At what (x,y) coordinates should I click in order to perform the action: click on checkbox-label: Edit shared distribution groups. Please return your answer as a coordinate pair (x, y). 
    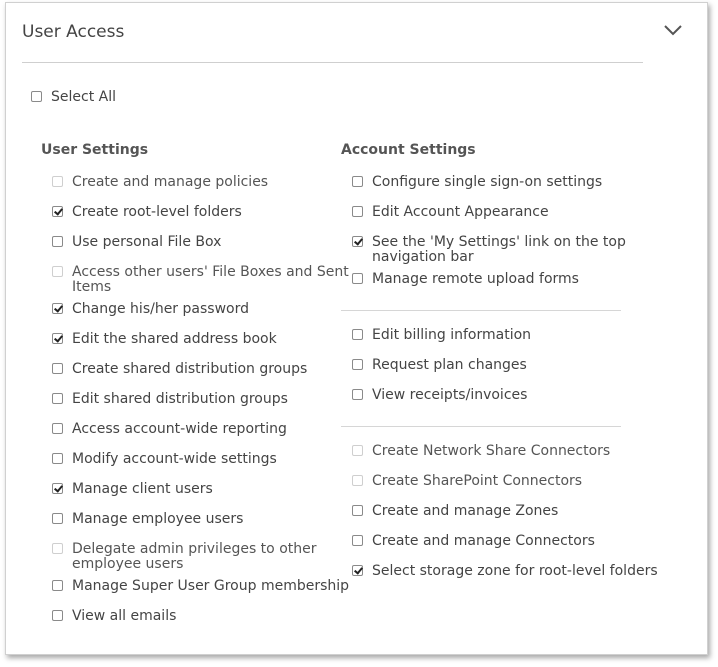
    Looking at the image, I should click on (180, 399).